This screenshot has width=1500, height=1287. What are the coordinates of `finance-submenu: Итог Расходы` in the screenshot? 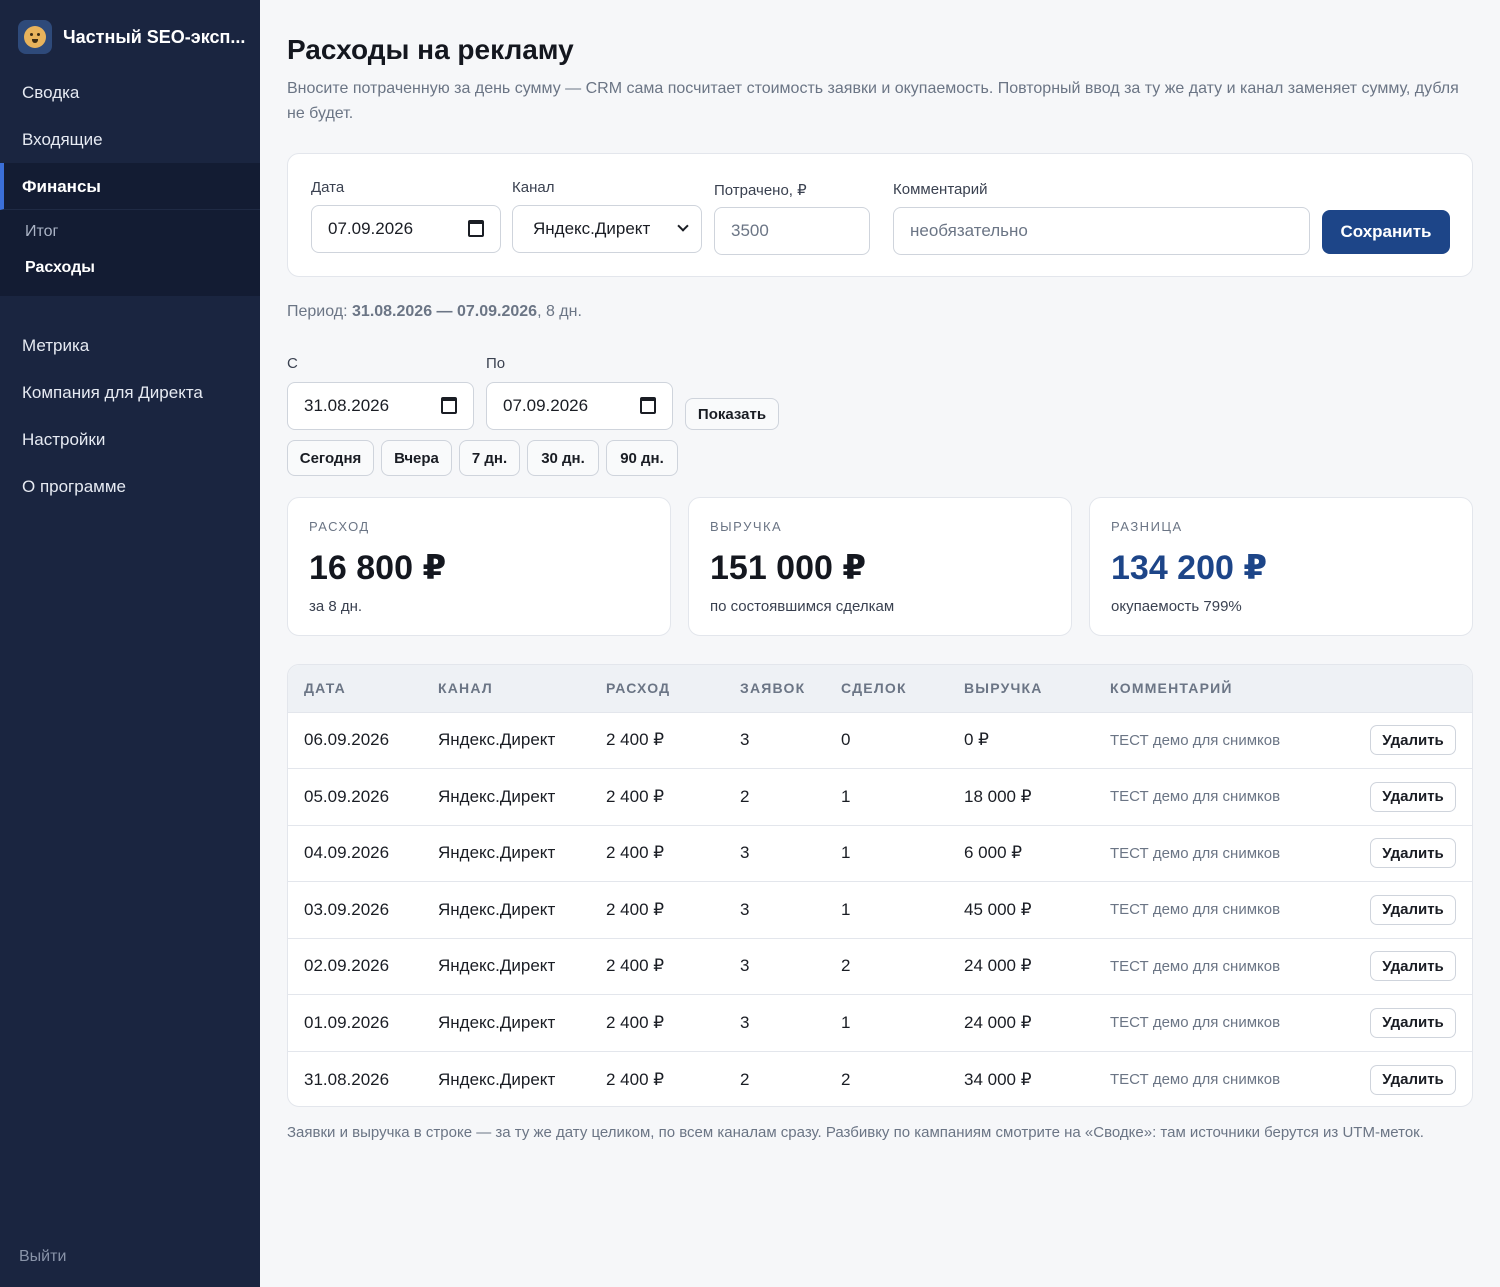 It's located at (130, 253).